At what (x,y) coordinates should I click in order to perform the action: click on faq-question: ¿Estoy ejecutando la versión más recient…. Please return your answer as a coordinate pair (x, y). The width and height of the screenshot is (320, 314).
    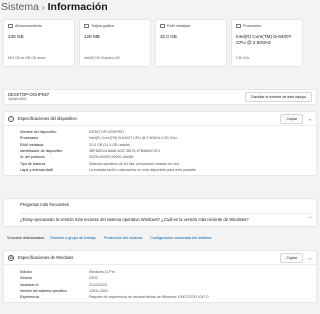
    Looking at the image, I should click on (166, 218).